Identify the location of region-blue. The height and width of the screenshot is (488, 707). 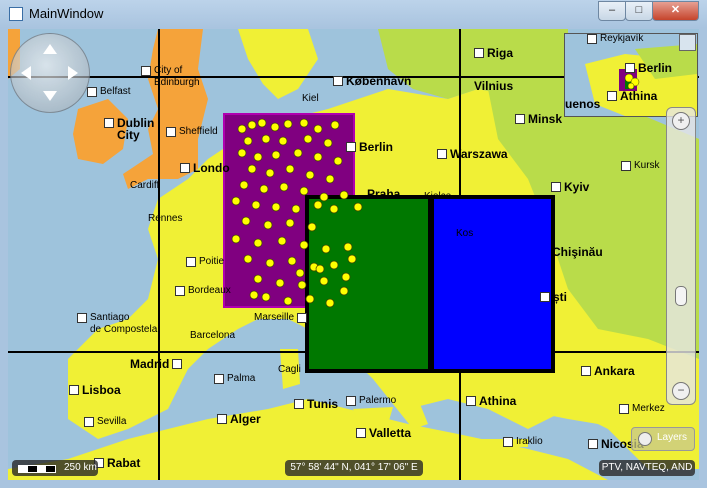
(492, 284).